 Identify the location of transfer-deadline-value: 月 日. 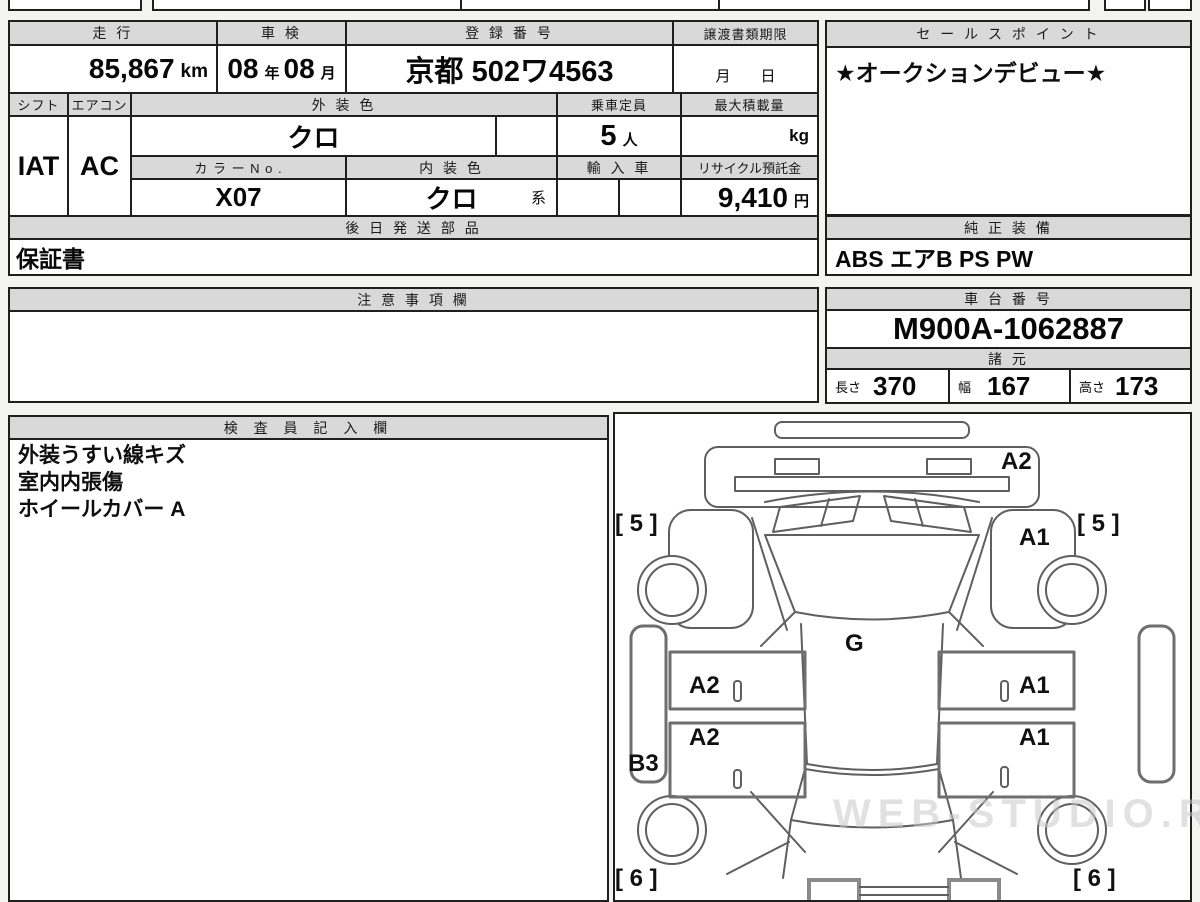
(745, 69).